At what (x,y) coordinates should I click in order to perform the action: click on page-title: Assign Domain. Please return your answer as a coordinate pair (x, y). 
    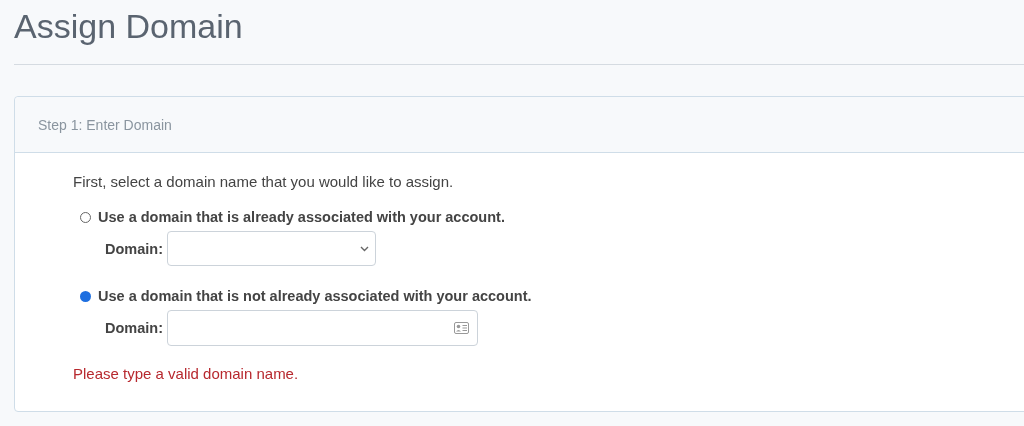
    Looking at the image, I should click on (129, 26).